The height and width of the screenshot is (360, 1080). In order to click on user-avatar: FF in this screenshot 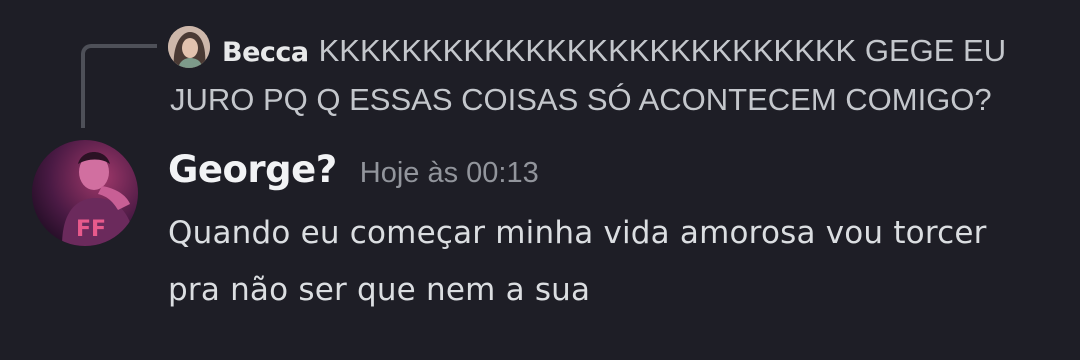, I will do `click(85, 193)`.